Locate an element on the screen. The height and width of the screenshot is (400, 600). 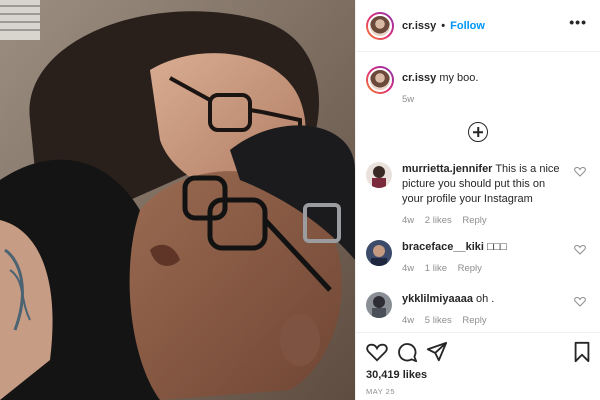
author-avatar is located at coordinates (380, 25).